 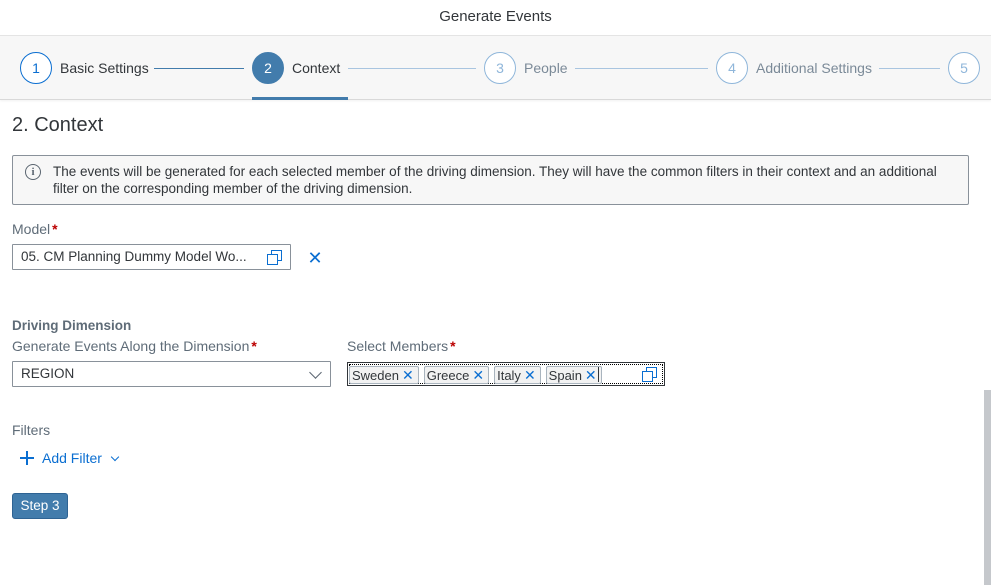 What do you see at coordinates (48, 373) in the screenshot?
I see `dimension-value: REGION` at bounding box center [48, 373].